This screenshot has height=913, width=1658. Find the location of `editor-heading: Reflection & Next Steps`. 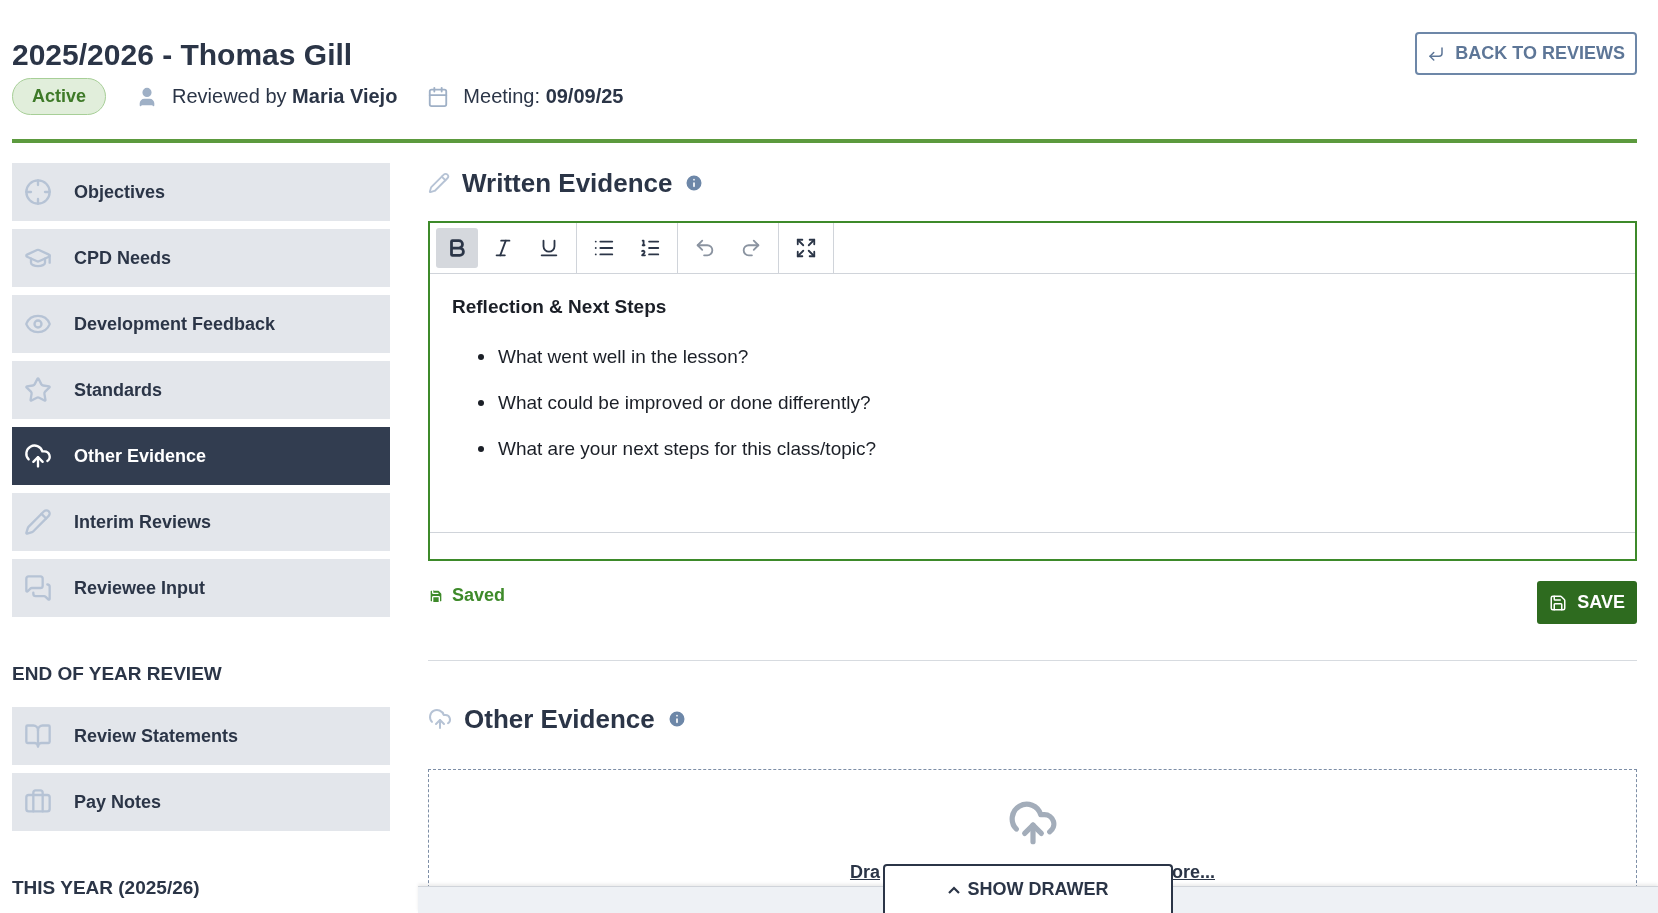

editor-heading: Reflection & Next Steps is located at coordinates (560, 307).